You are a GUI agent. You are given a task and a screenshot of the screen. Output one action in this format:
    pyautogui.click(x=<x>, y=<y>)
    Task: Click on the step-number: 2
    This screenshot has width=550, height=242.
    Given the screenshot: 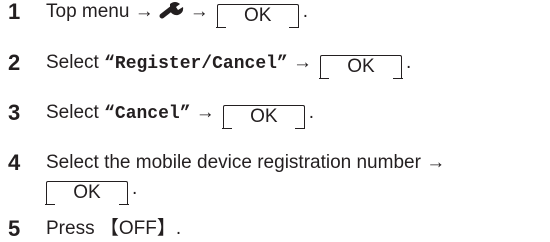 What is the action you would take?
    pyautogui.click(x=14, y=62)
    